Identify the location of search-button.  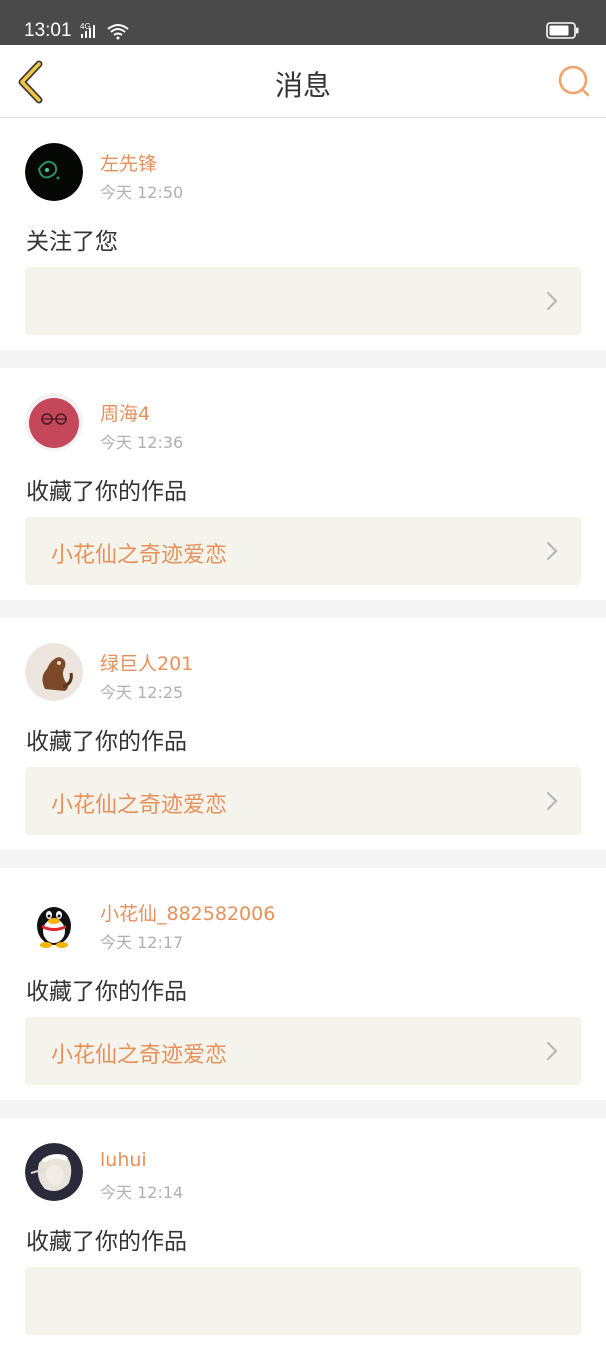
(574, 81).